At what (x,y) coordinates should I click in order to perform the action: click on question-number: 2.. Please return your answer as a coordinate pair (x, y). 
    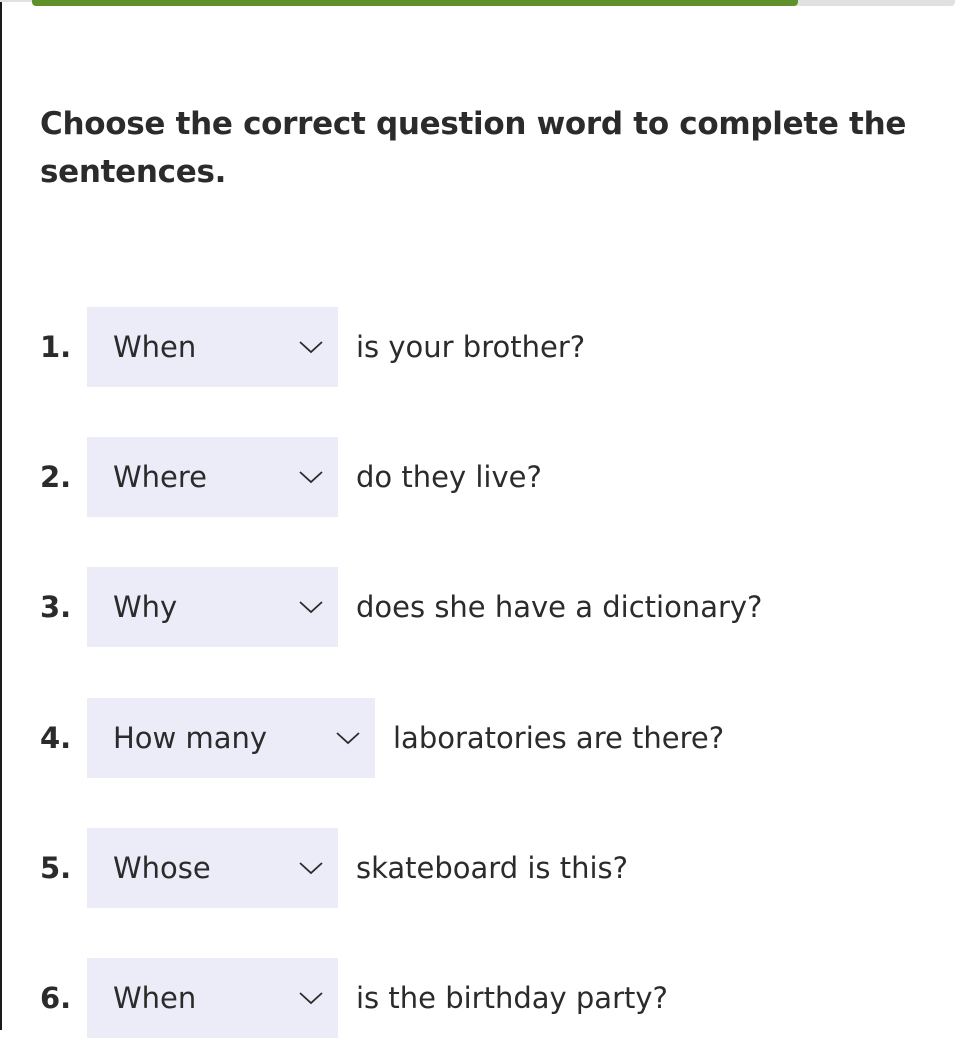
    Looking at the image, I should click on (56, 477).